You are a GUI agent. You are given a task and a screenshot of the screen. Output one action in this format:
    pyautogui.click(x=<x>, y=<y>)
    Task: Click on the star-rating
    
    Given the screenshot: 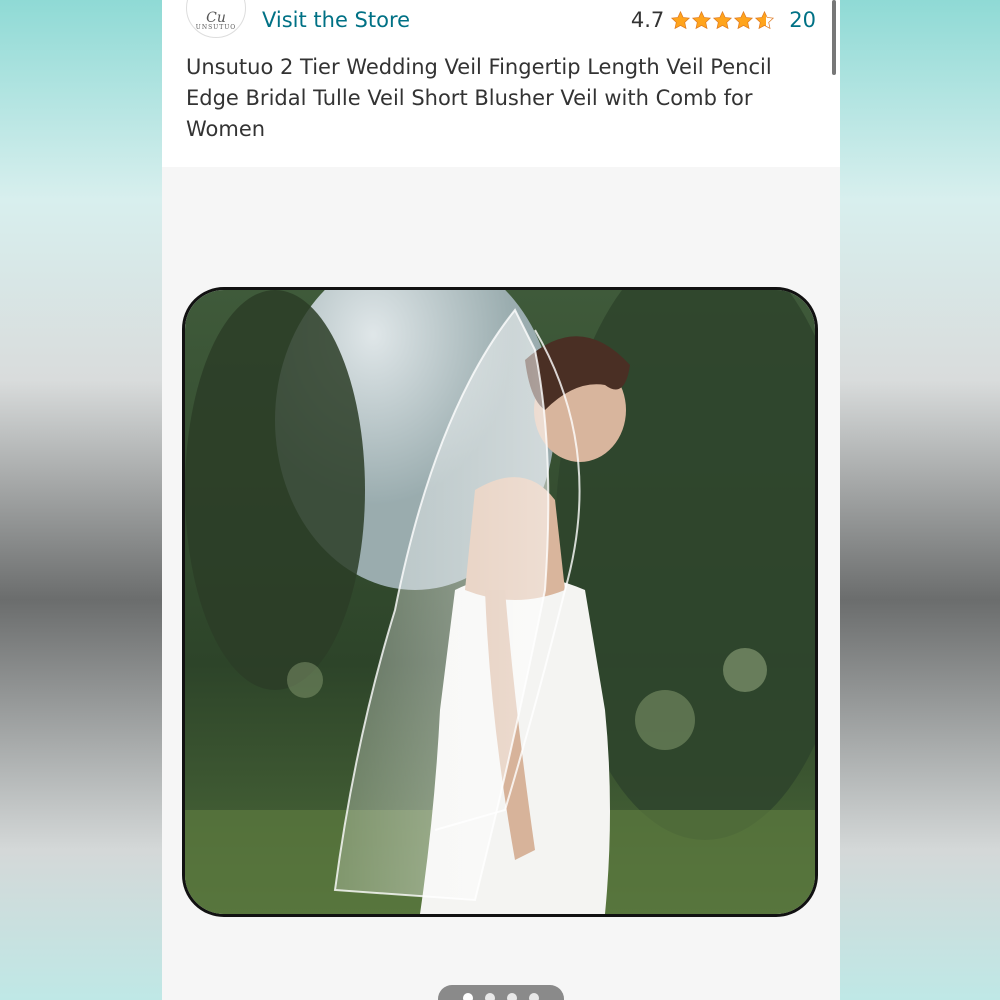 What is the action you would take?
    pyautogui.click(x=722, y=20)
    